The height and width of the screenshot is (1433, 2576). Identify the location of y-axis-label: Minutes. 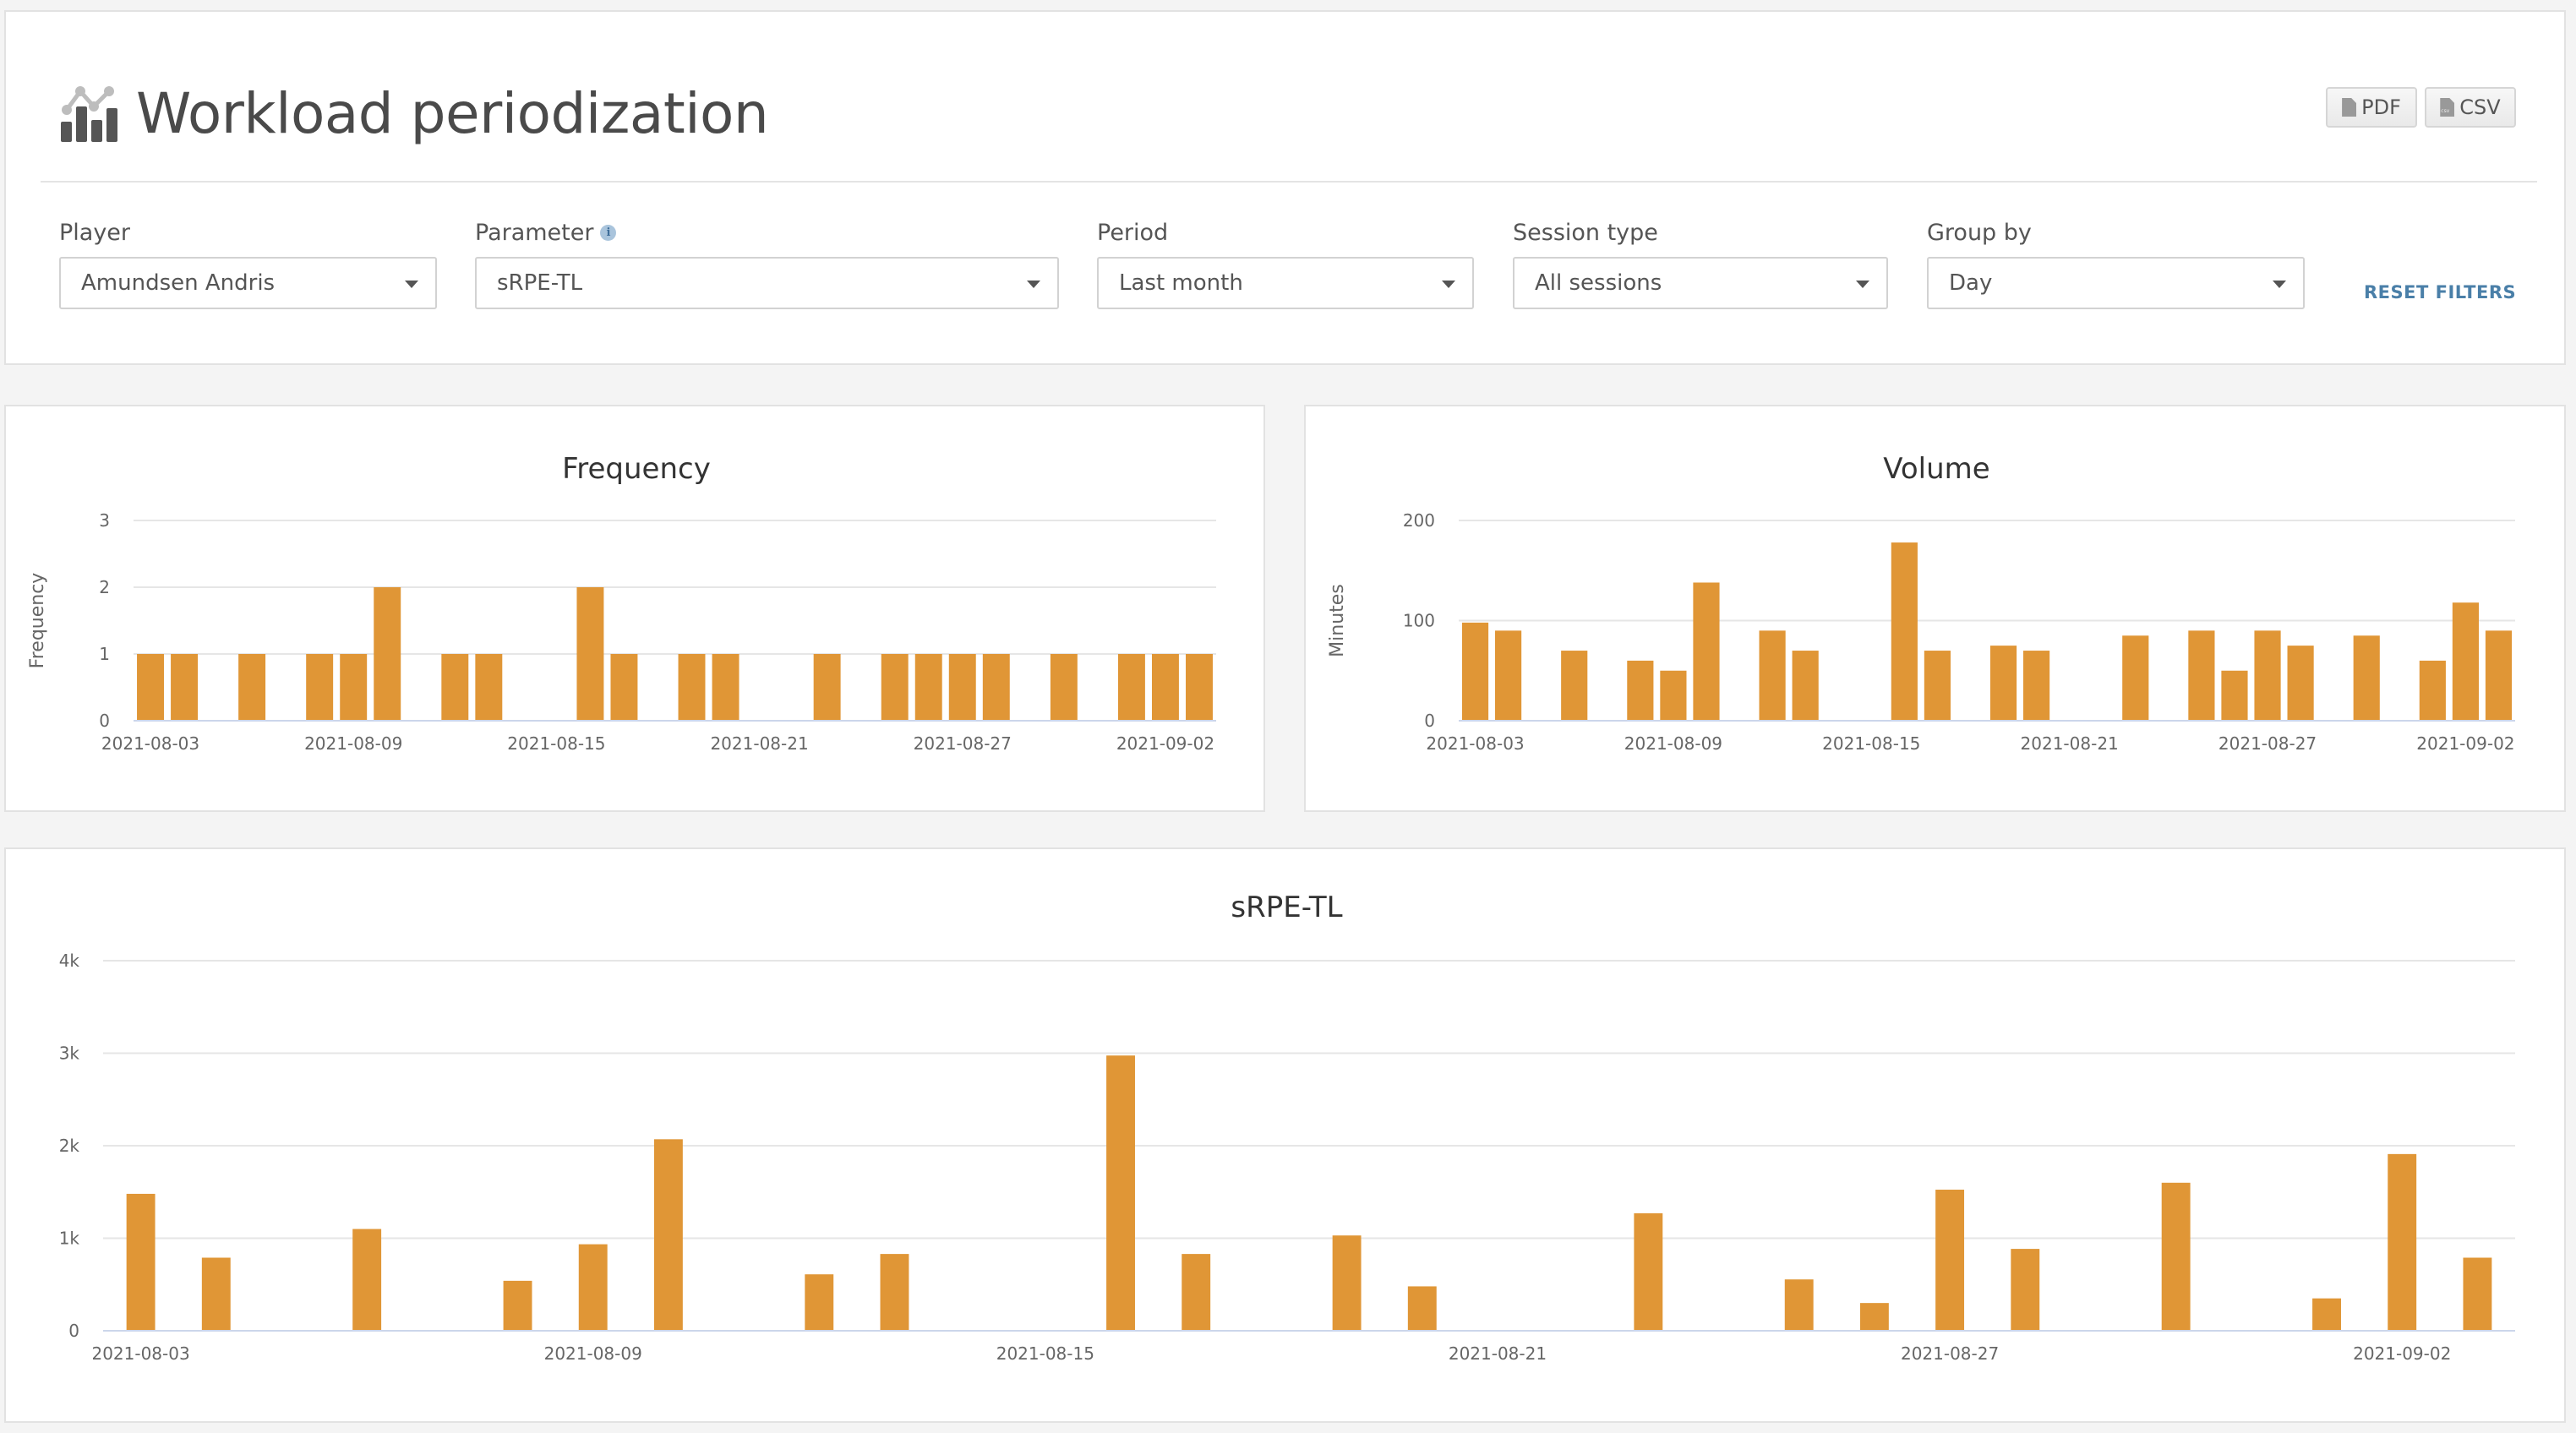
(1337, 621).